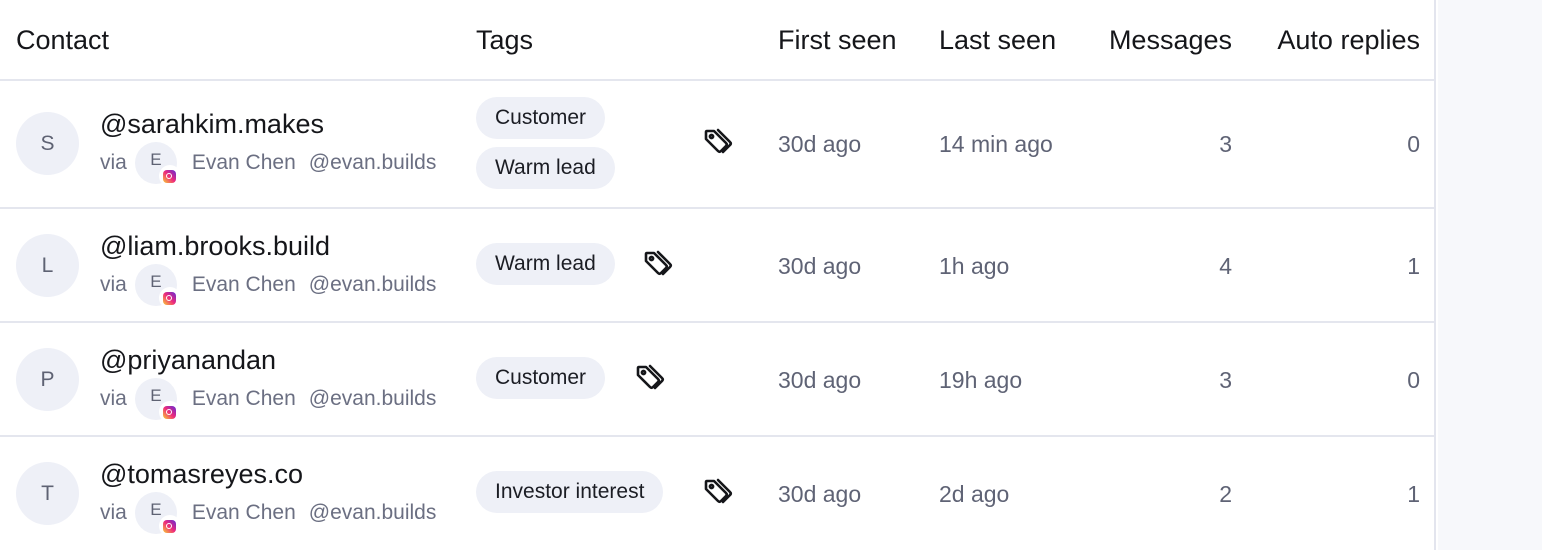 The image size is (1542, 550). Describe the element at coordinates (837, 40) in the screenshot. I see `column-header-first-seen: First seen` at that location.